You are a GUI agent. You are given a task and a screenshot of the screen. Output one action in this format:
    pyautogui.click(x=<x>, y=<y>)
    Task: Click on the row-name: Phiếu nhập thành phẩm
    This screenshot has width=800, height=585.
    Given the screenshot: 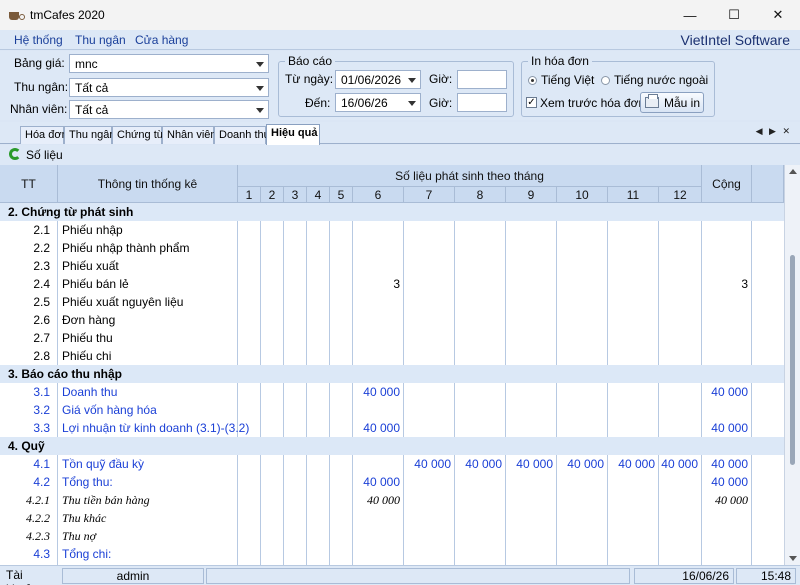 What is the action you would take?
    pyautogui.click(x=126, y=248)
    